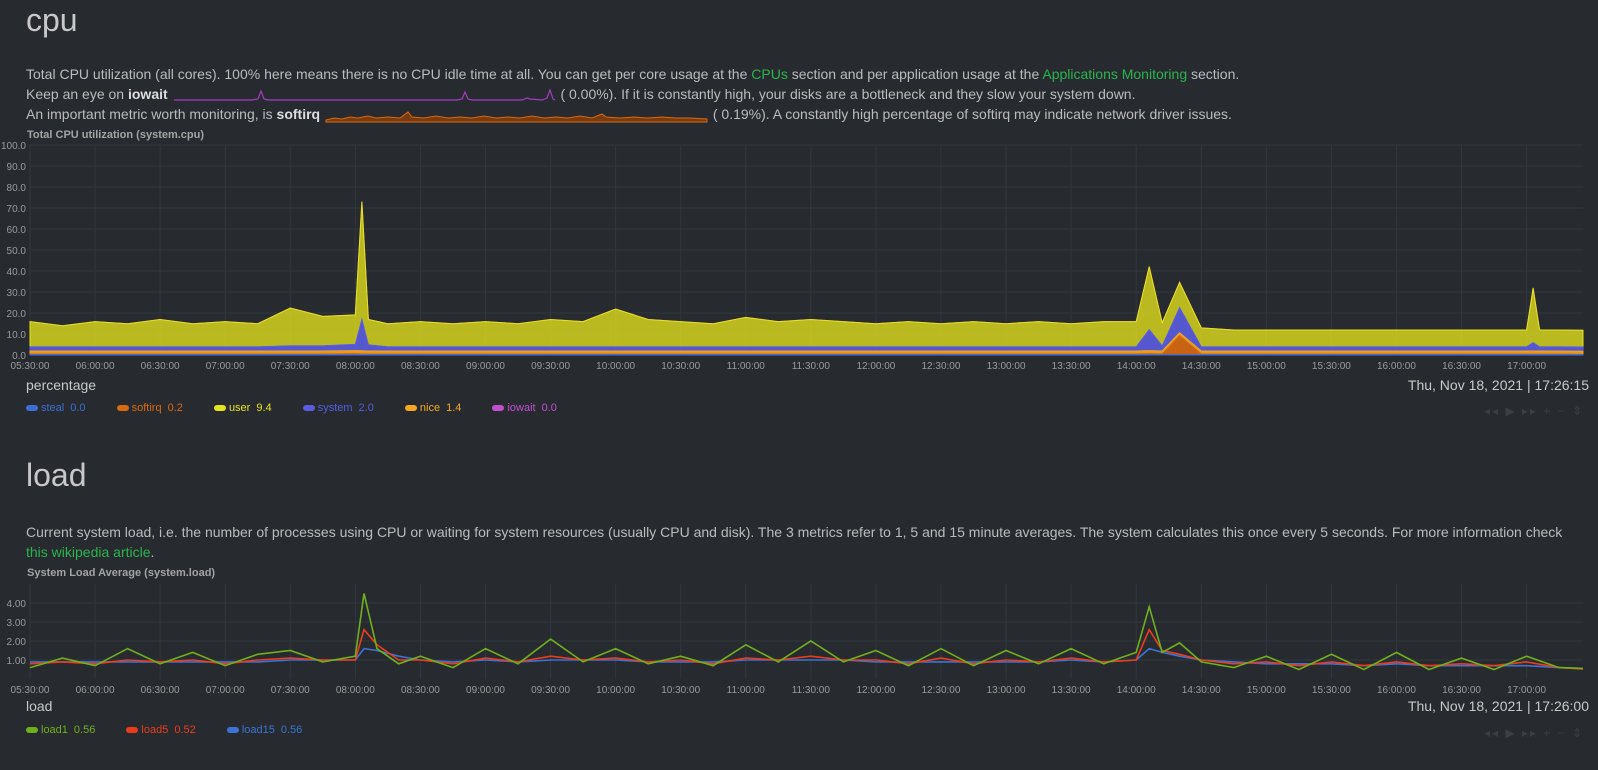 The height and width of the screenshot is (770, 1598). I want to click on x-tick-label: 11:30:00, so click(811, 366).